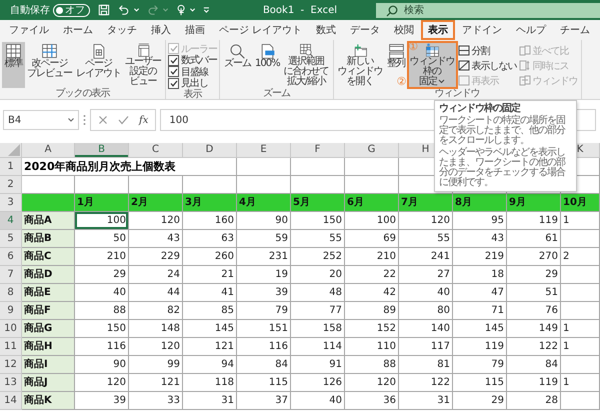  Describe the element at coordinates (143, 120) in the screenshot. I see `insert-function-button: fx` at that location.